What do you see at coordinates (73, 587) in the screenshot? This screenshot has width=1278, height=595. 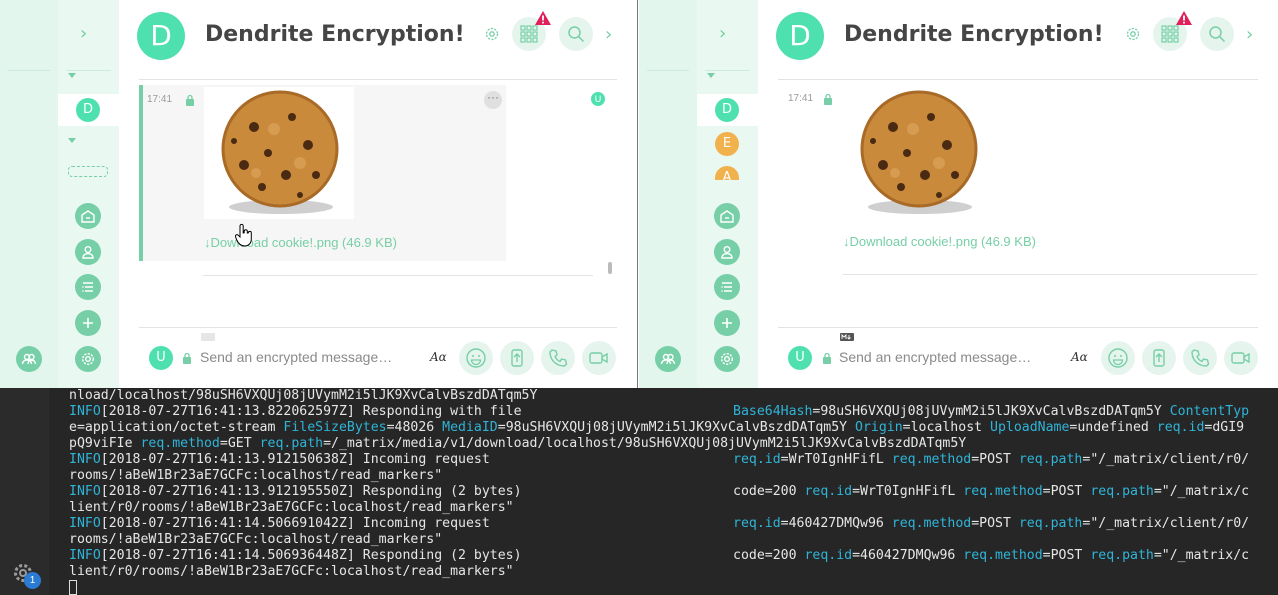 I see `terminal-cursor` at bounding box center [73, 587].